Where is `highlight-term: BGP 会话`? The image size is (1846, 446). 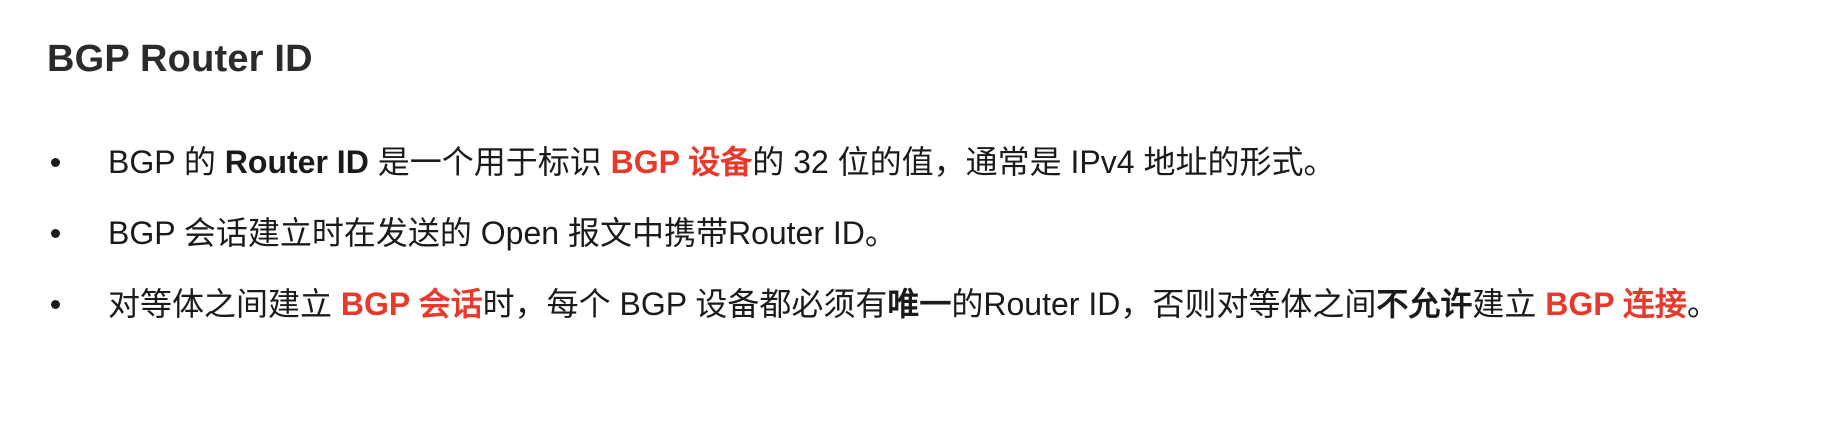
highlight-term: BGP 会话 is located at coordinates (411, 304).